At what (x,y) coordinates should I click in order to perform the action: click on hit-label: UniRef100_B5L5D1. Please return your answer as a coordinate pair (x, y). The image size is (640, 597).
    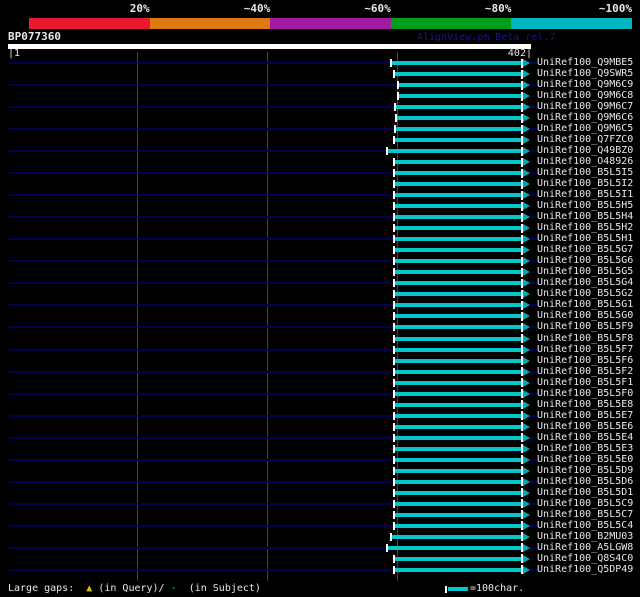
    Looking at the image, I should click on (585, 492).